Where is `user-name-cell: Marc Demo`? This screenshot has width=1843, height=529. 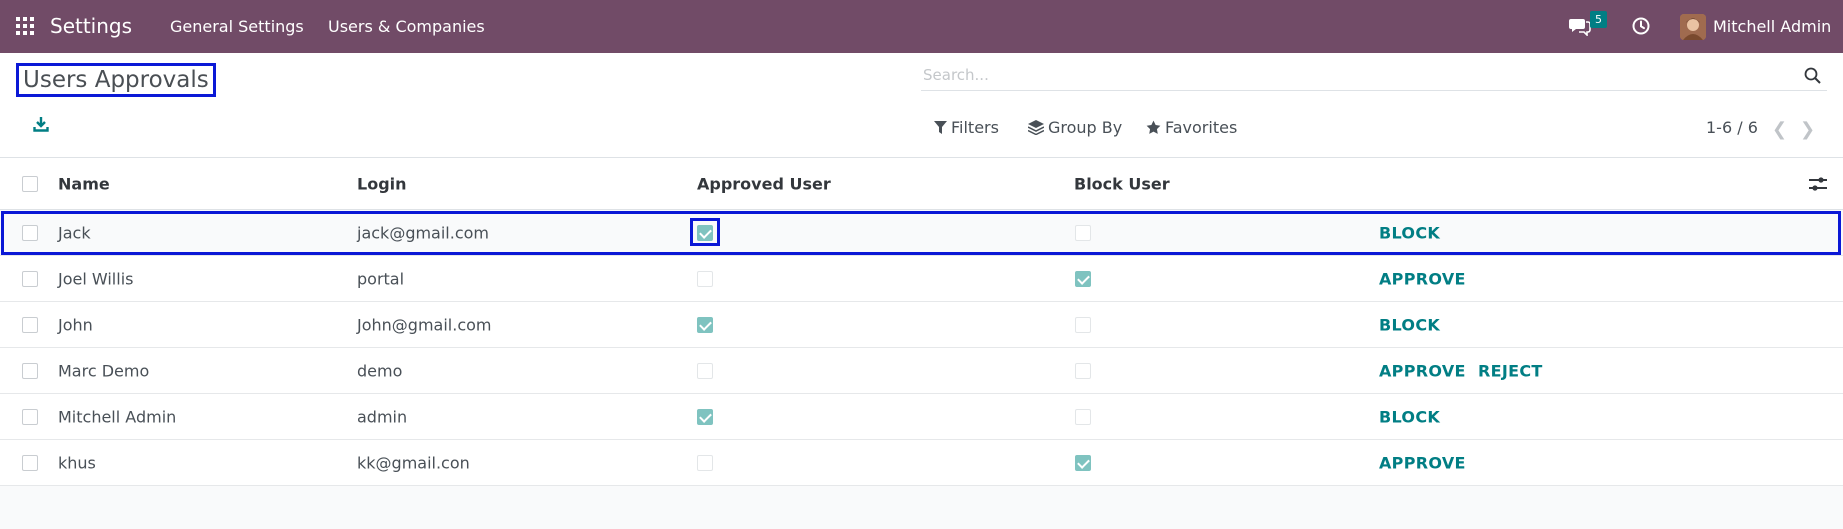
user-name-cell: Marc Demo is located at coordinates (104, 370).